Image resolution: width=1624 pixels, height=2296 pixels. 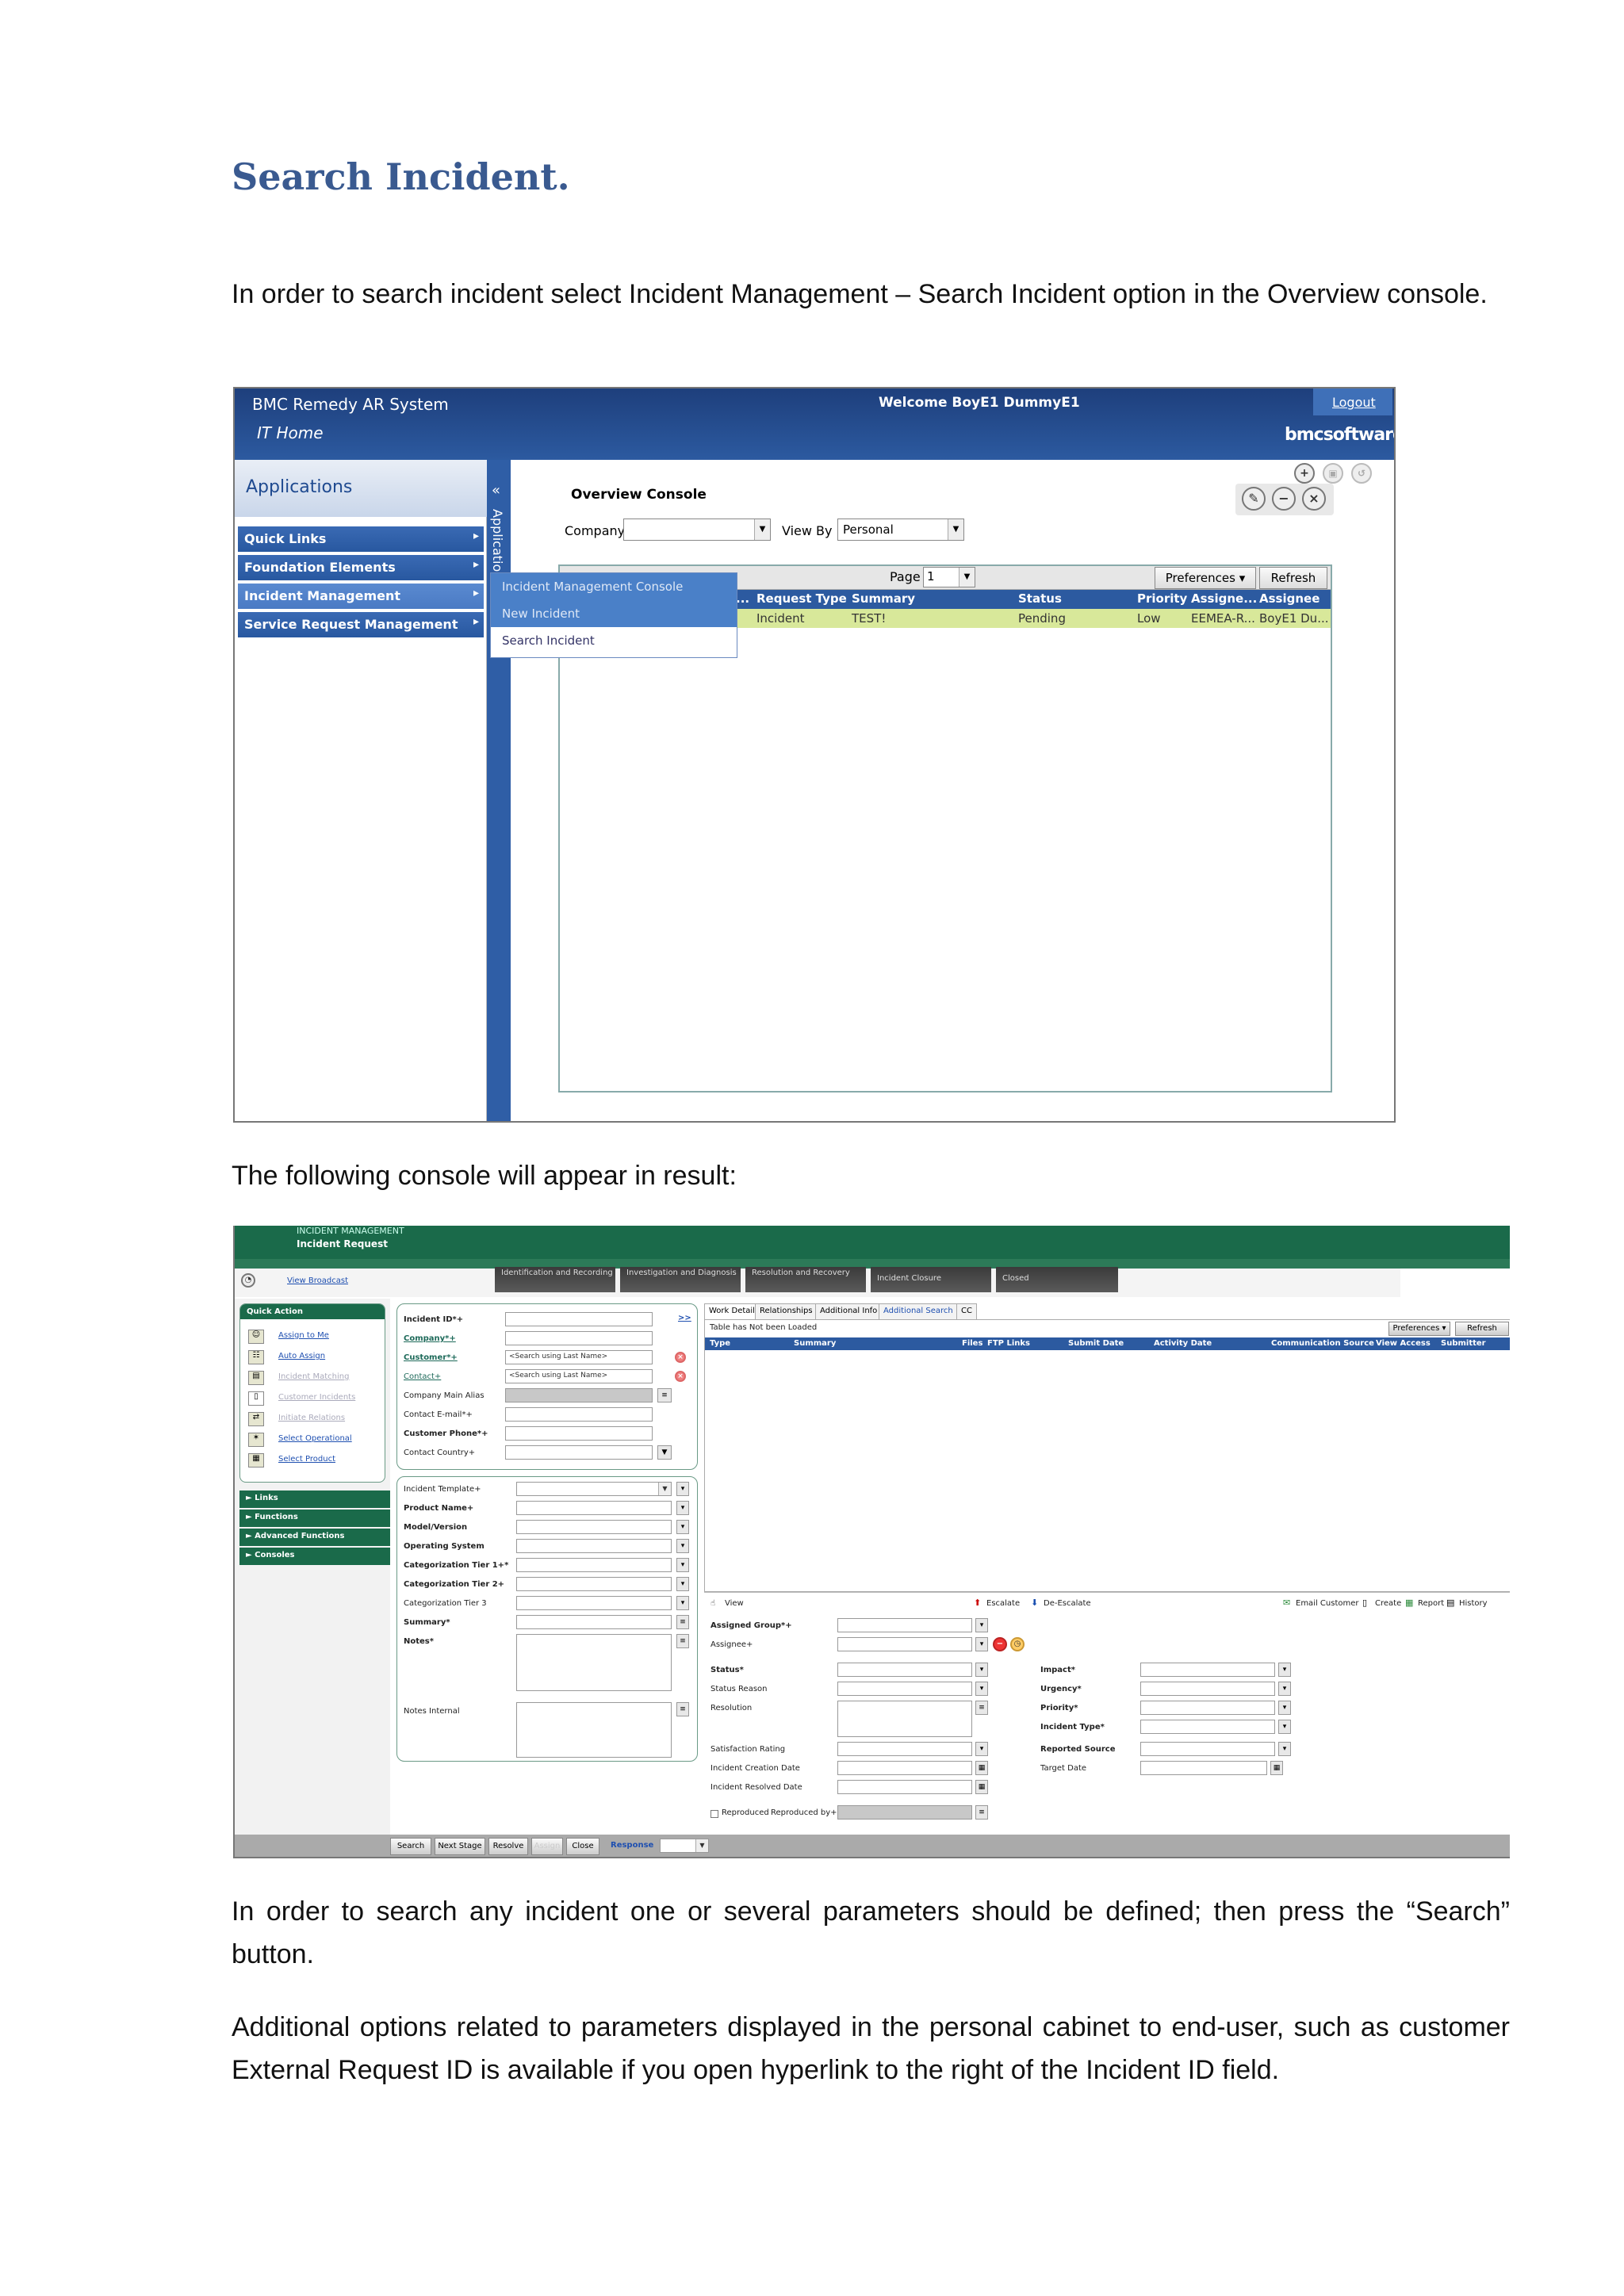 I want to click on customer-phone-input, so click(x=579, y=1433).